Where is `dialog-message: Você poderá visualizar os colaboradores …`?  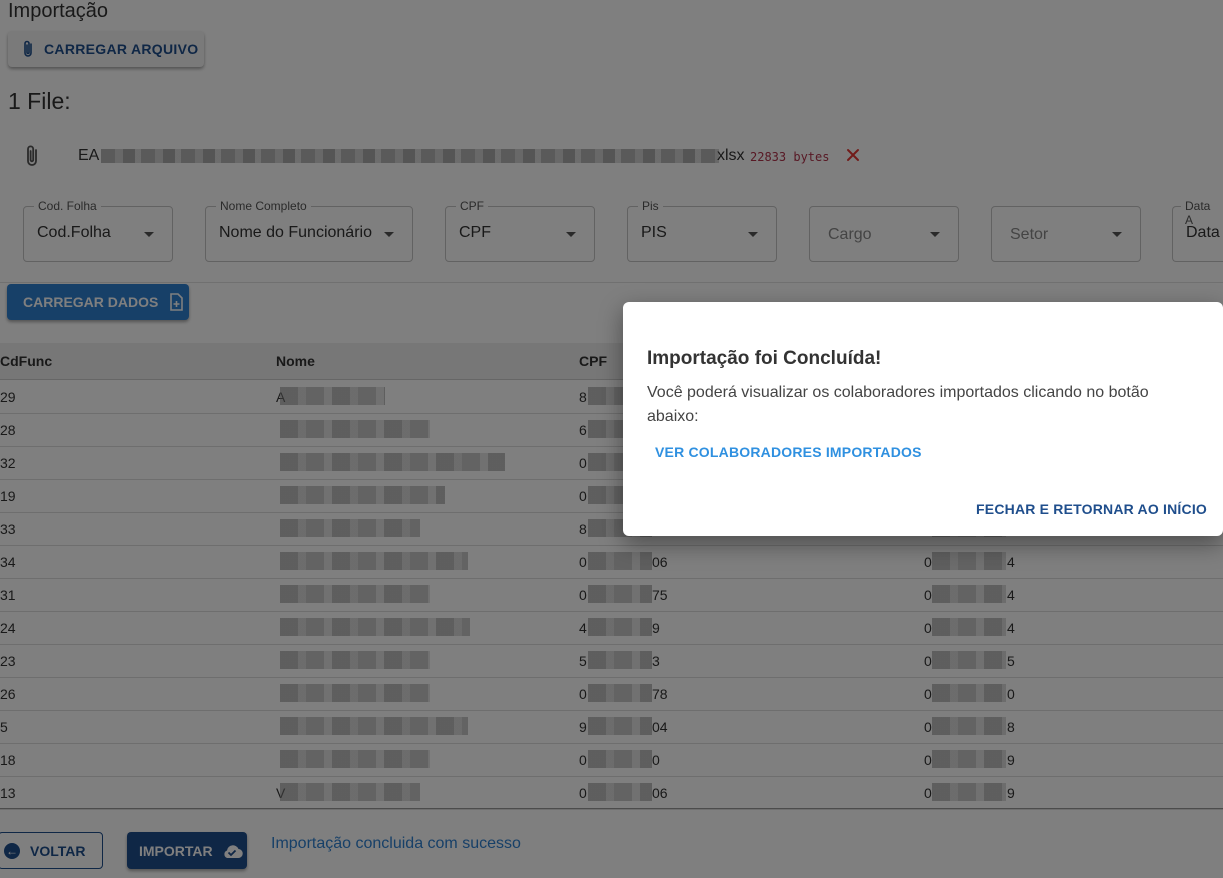
dialog-message: Você poderá visualizar os colaboradores … is located at coordinates (898, 404).